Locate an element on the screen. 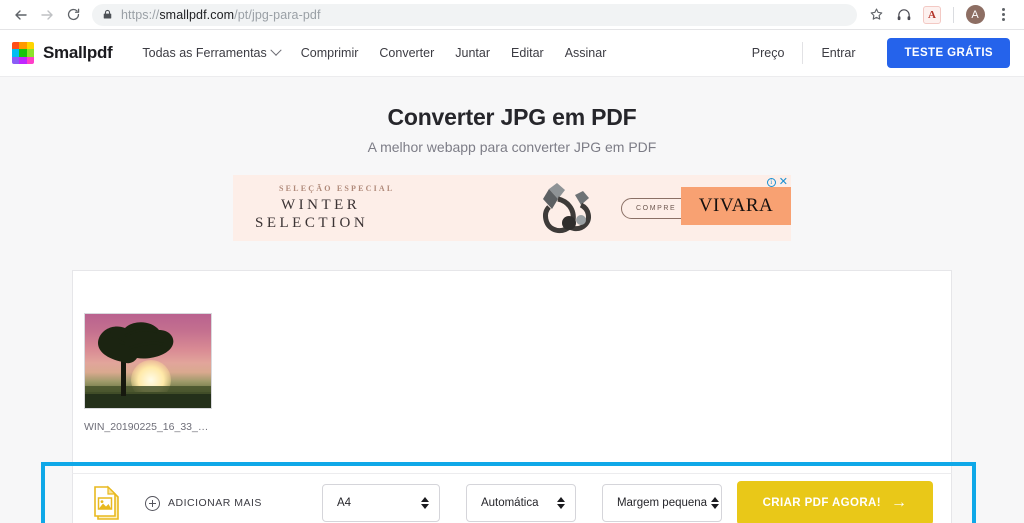 The height and width of the screenshot is (523, 1024). create-pdf-button: CRIAR PDF AGORA! → is located at coordinates (835, 502).